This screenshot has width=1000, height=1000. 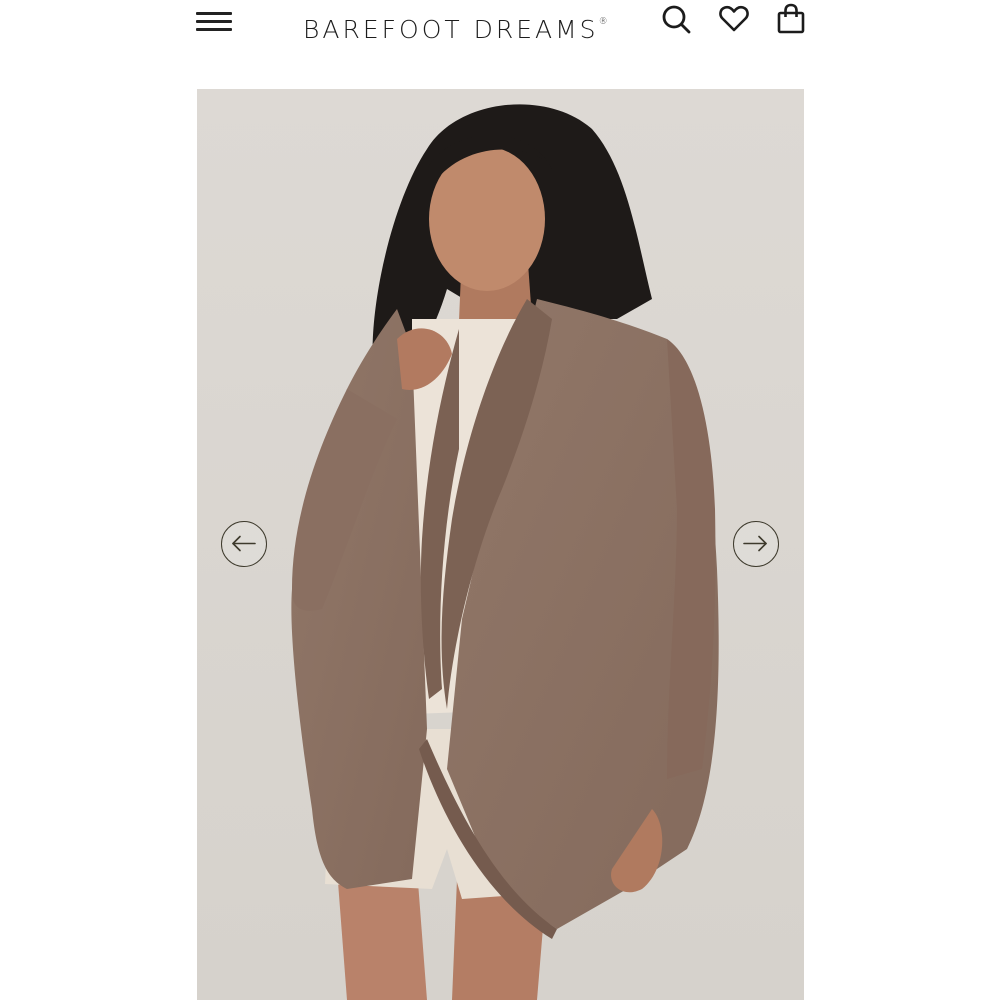 I want to click on brand-registered-mark: ®, so click(x=603, y=22).